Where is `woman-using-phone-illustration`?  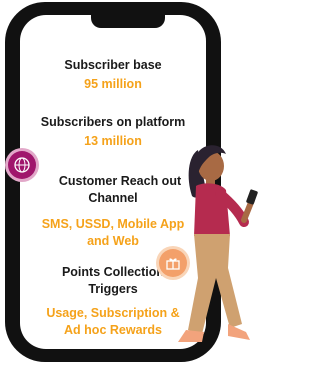 woman-using-phone-illustration is located at coordinates (218, 243).